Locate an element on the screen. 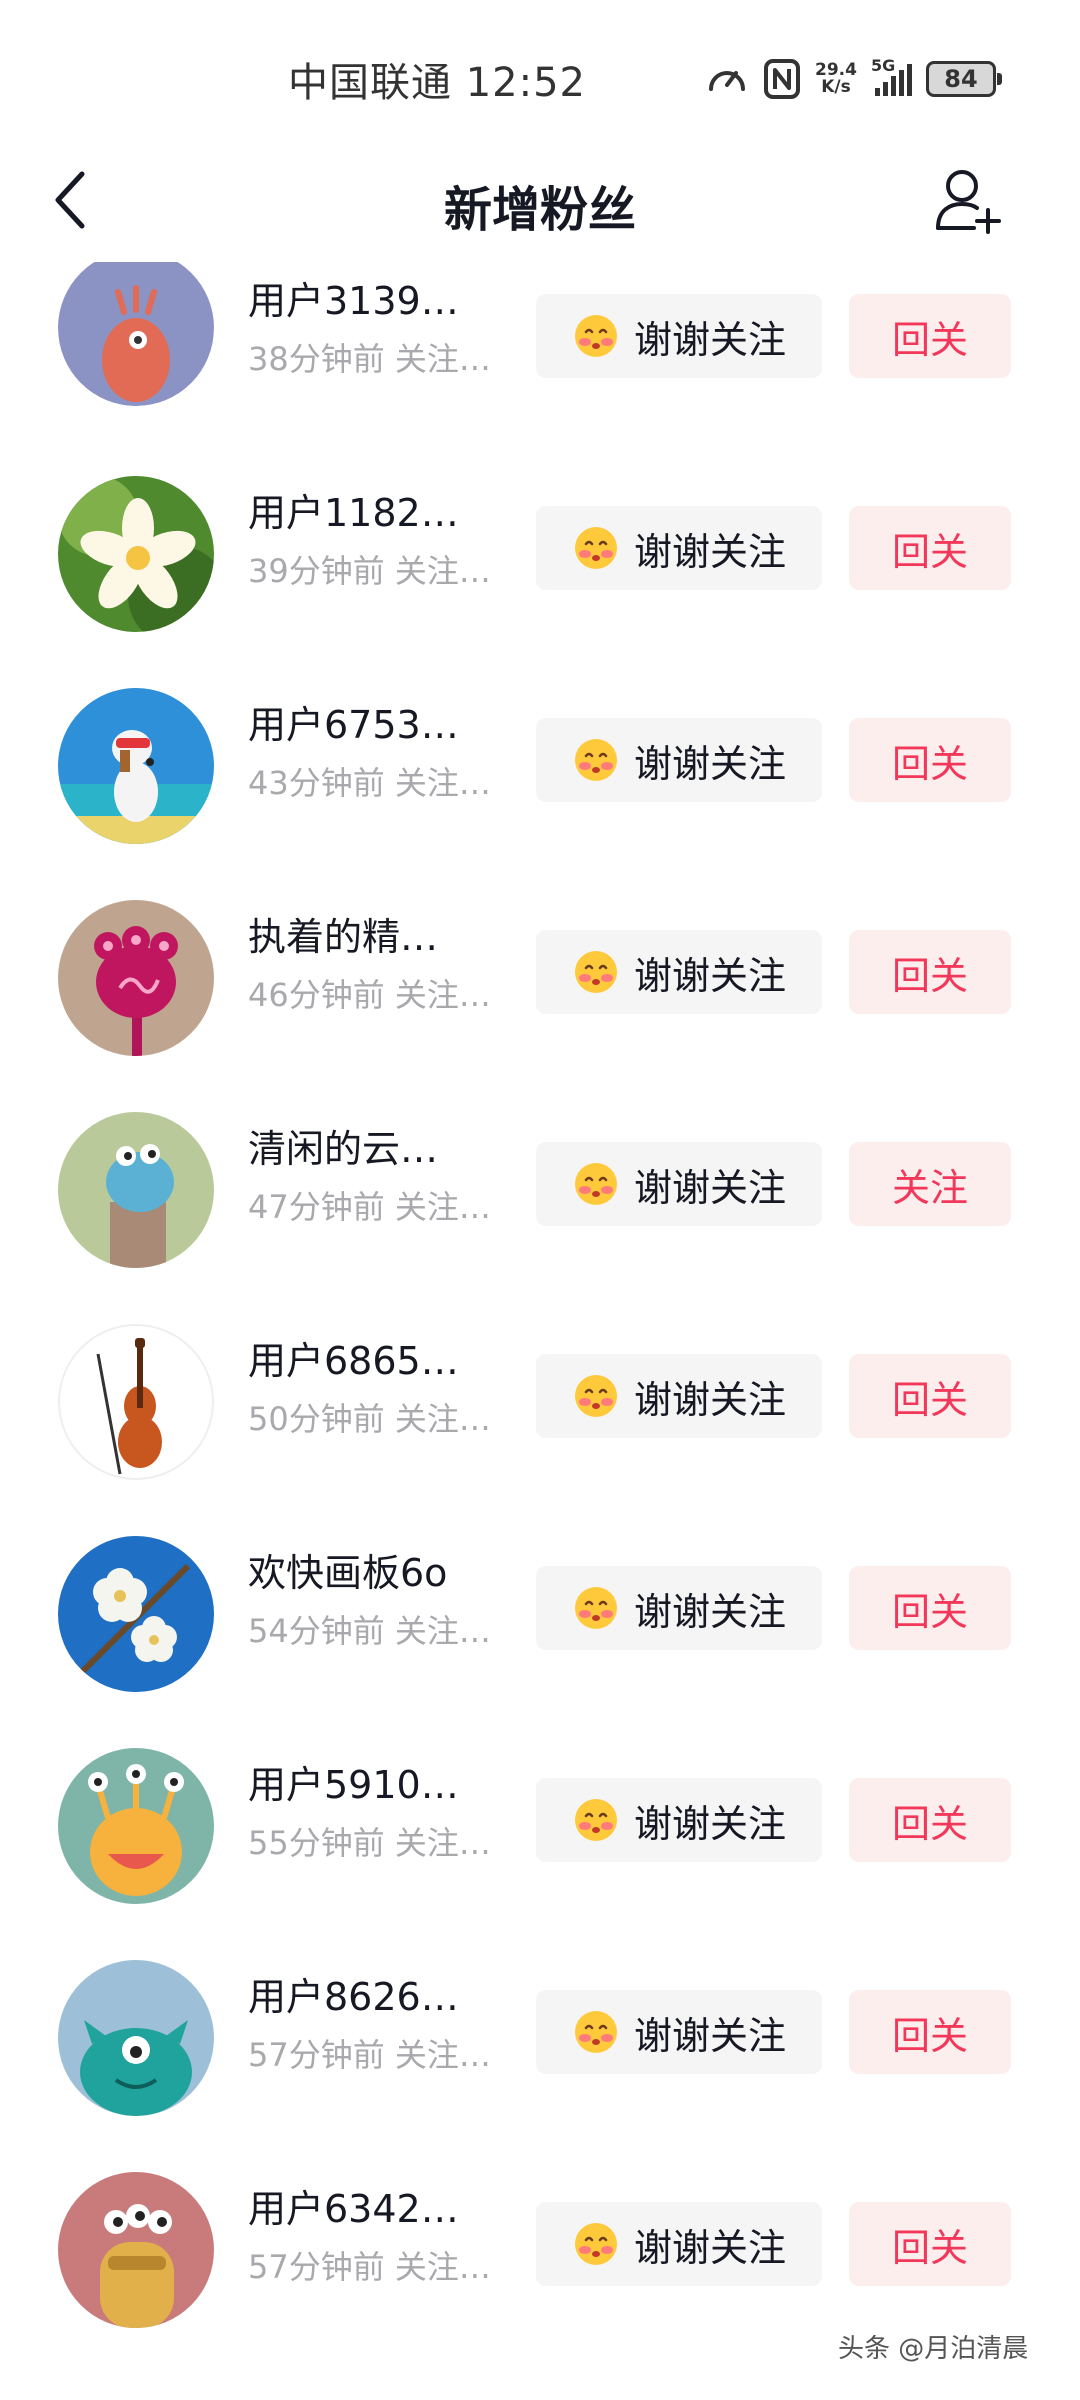  status-bar: 中国联通 12:52 29.4 K/s 5G 84 is located at coordinates (540, 75).